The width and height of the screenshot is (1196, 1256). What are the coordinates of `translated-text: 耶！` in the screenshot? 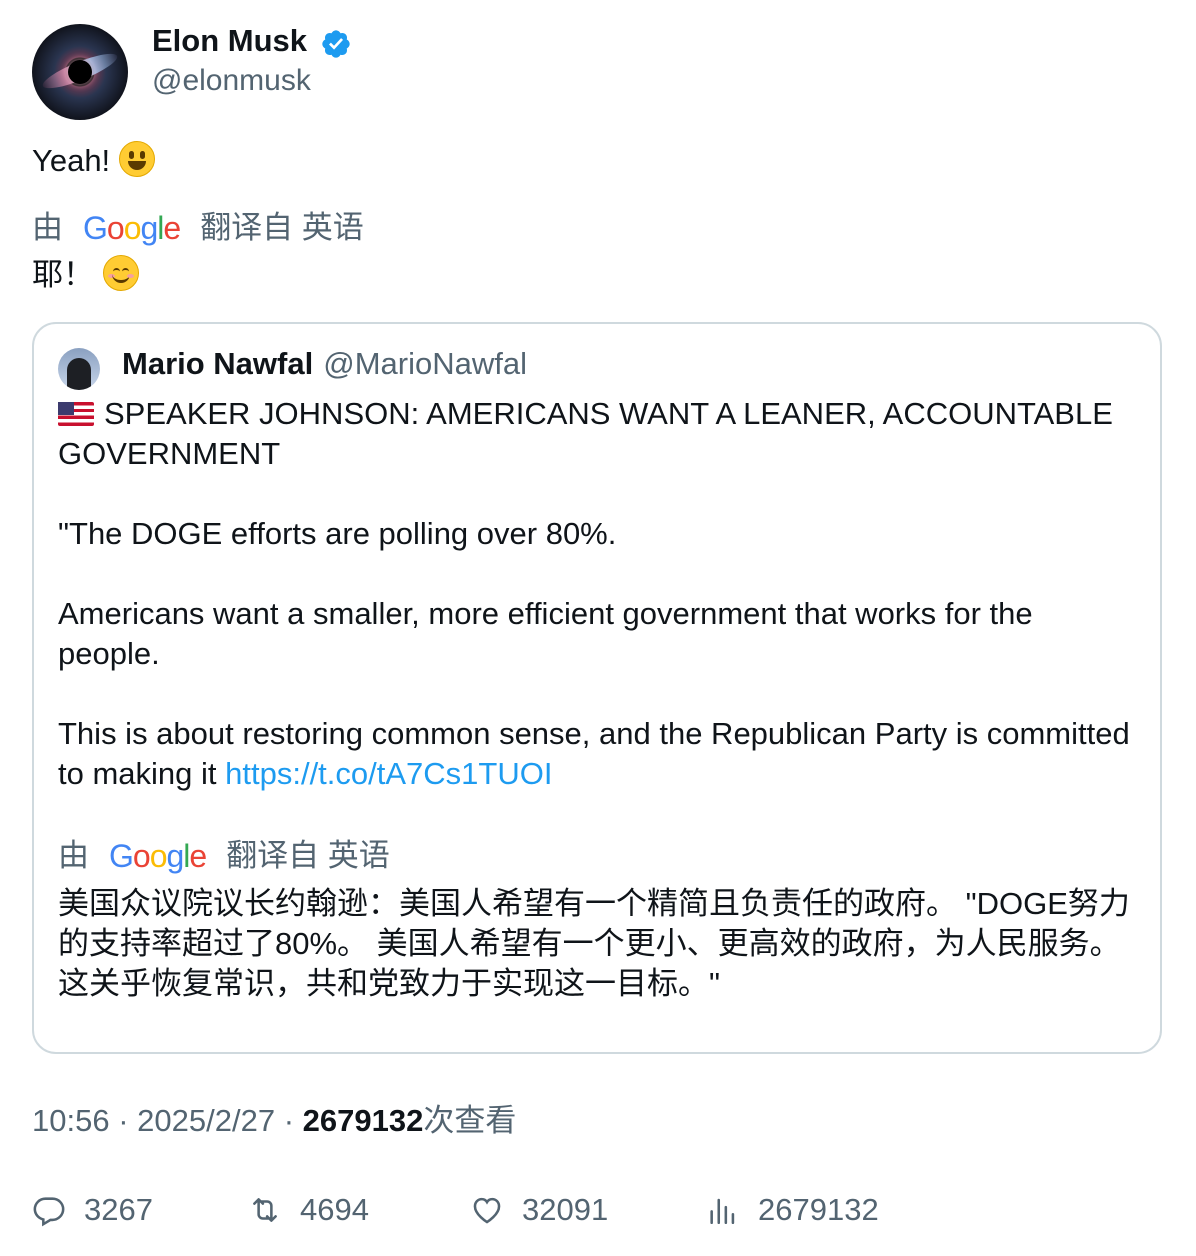 It's located at (63, 274).